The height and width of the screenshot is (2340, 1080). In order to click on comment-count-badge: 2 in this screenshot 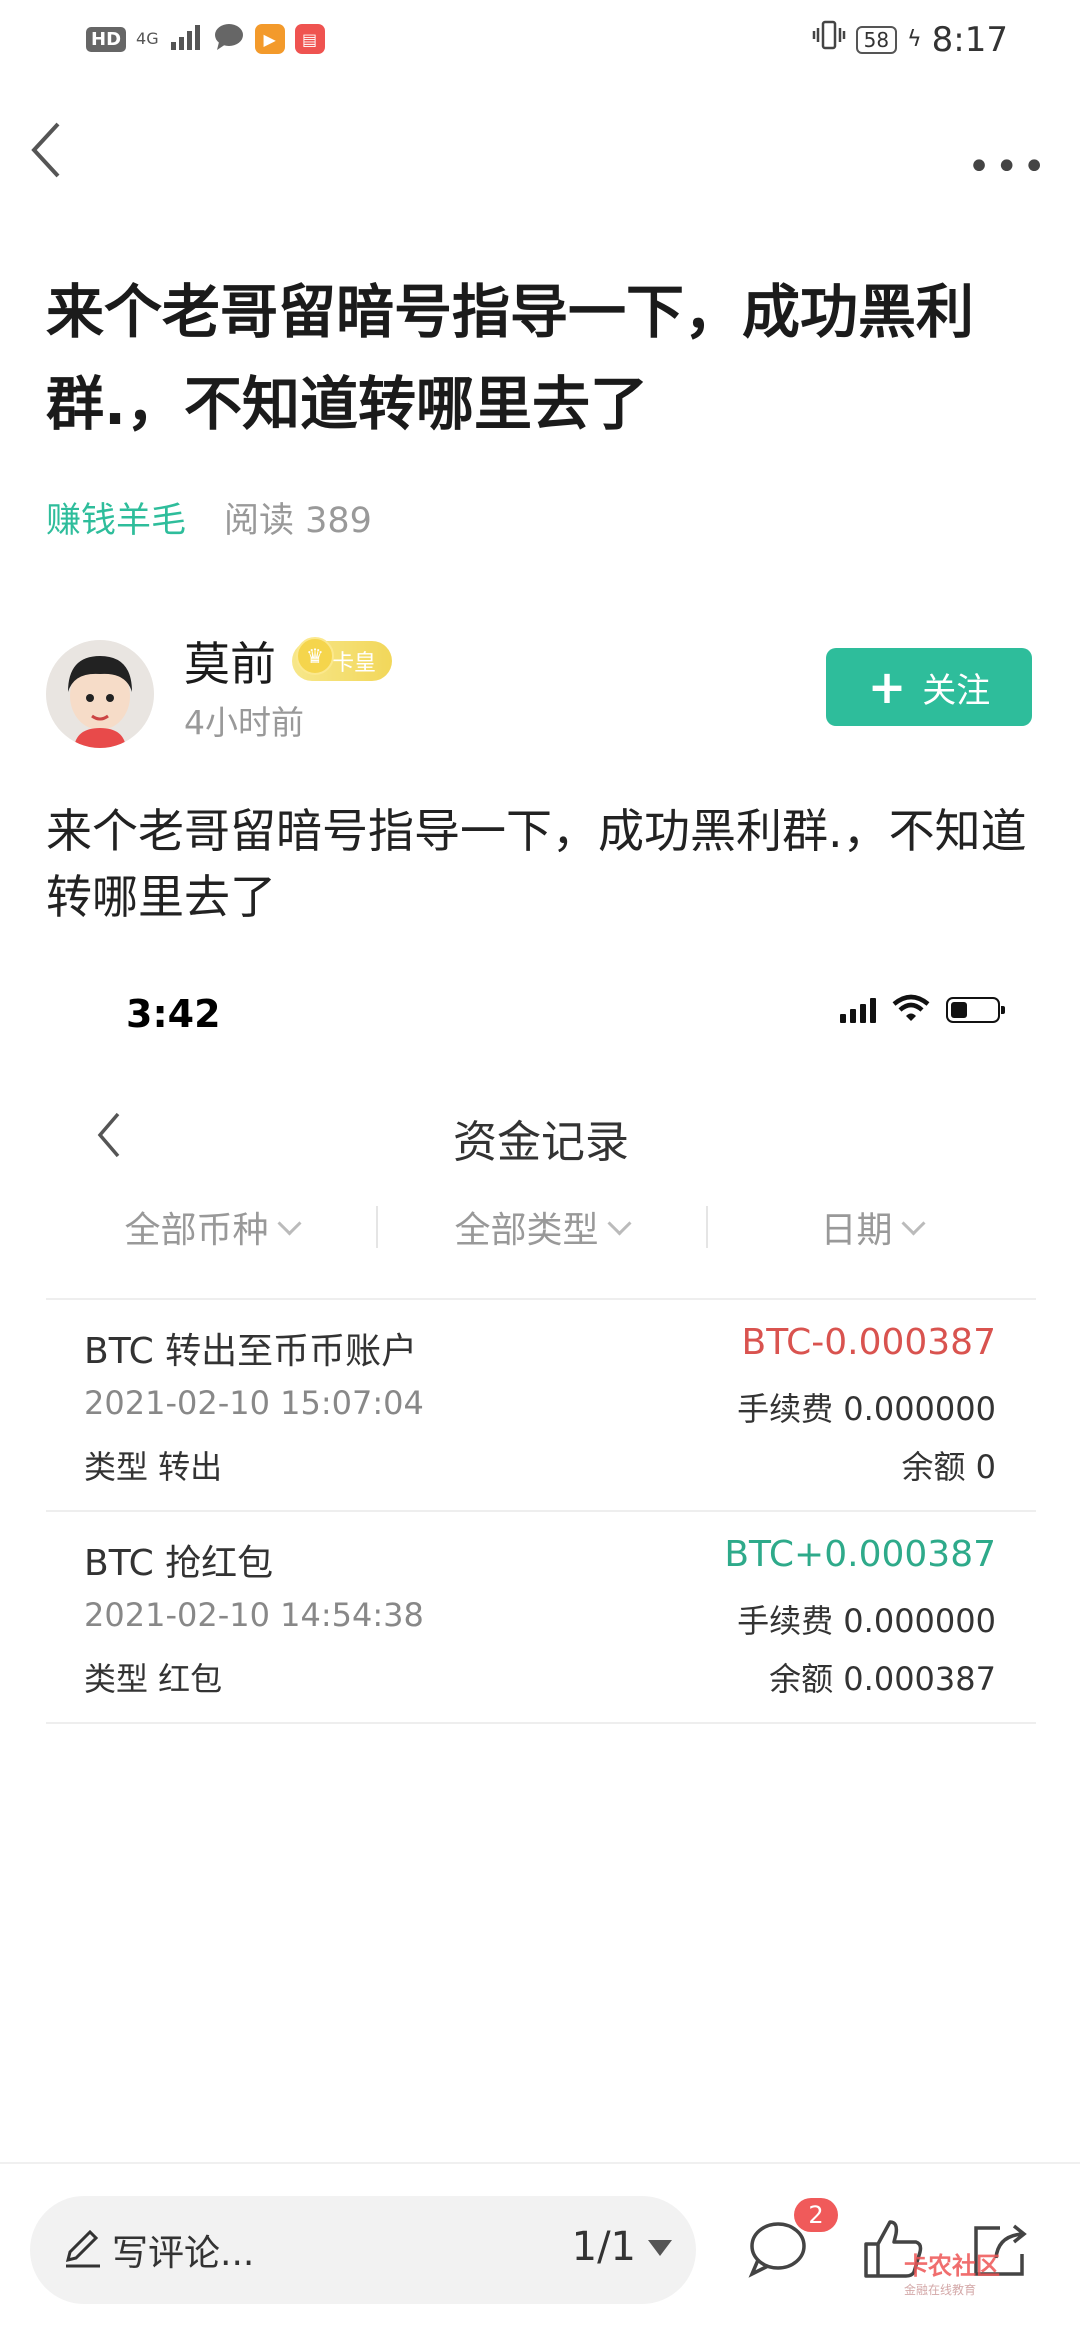, I will do `click(816, 2215)`.